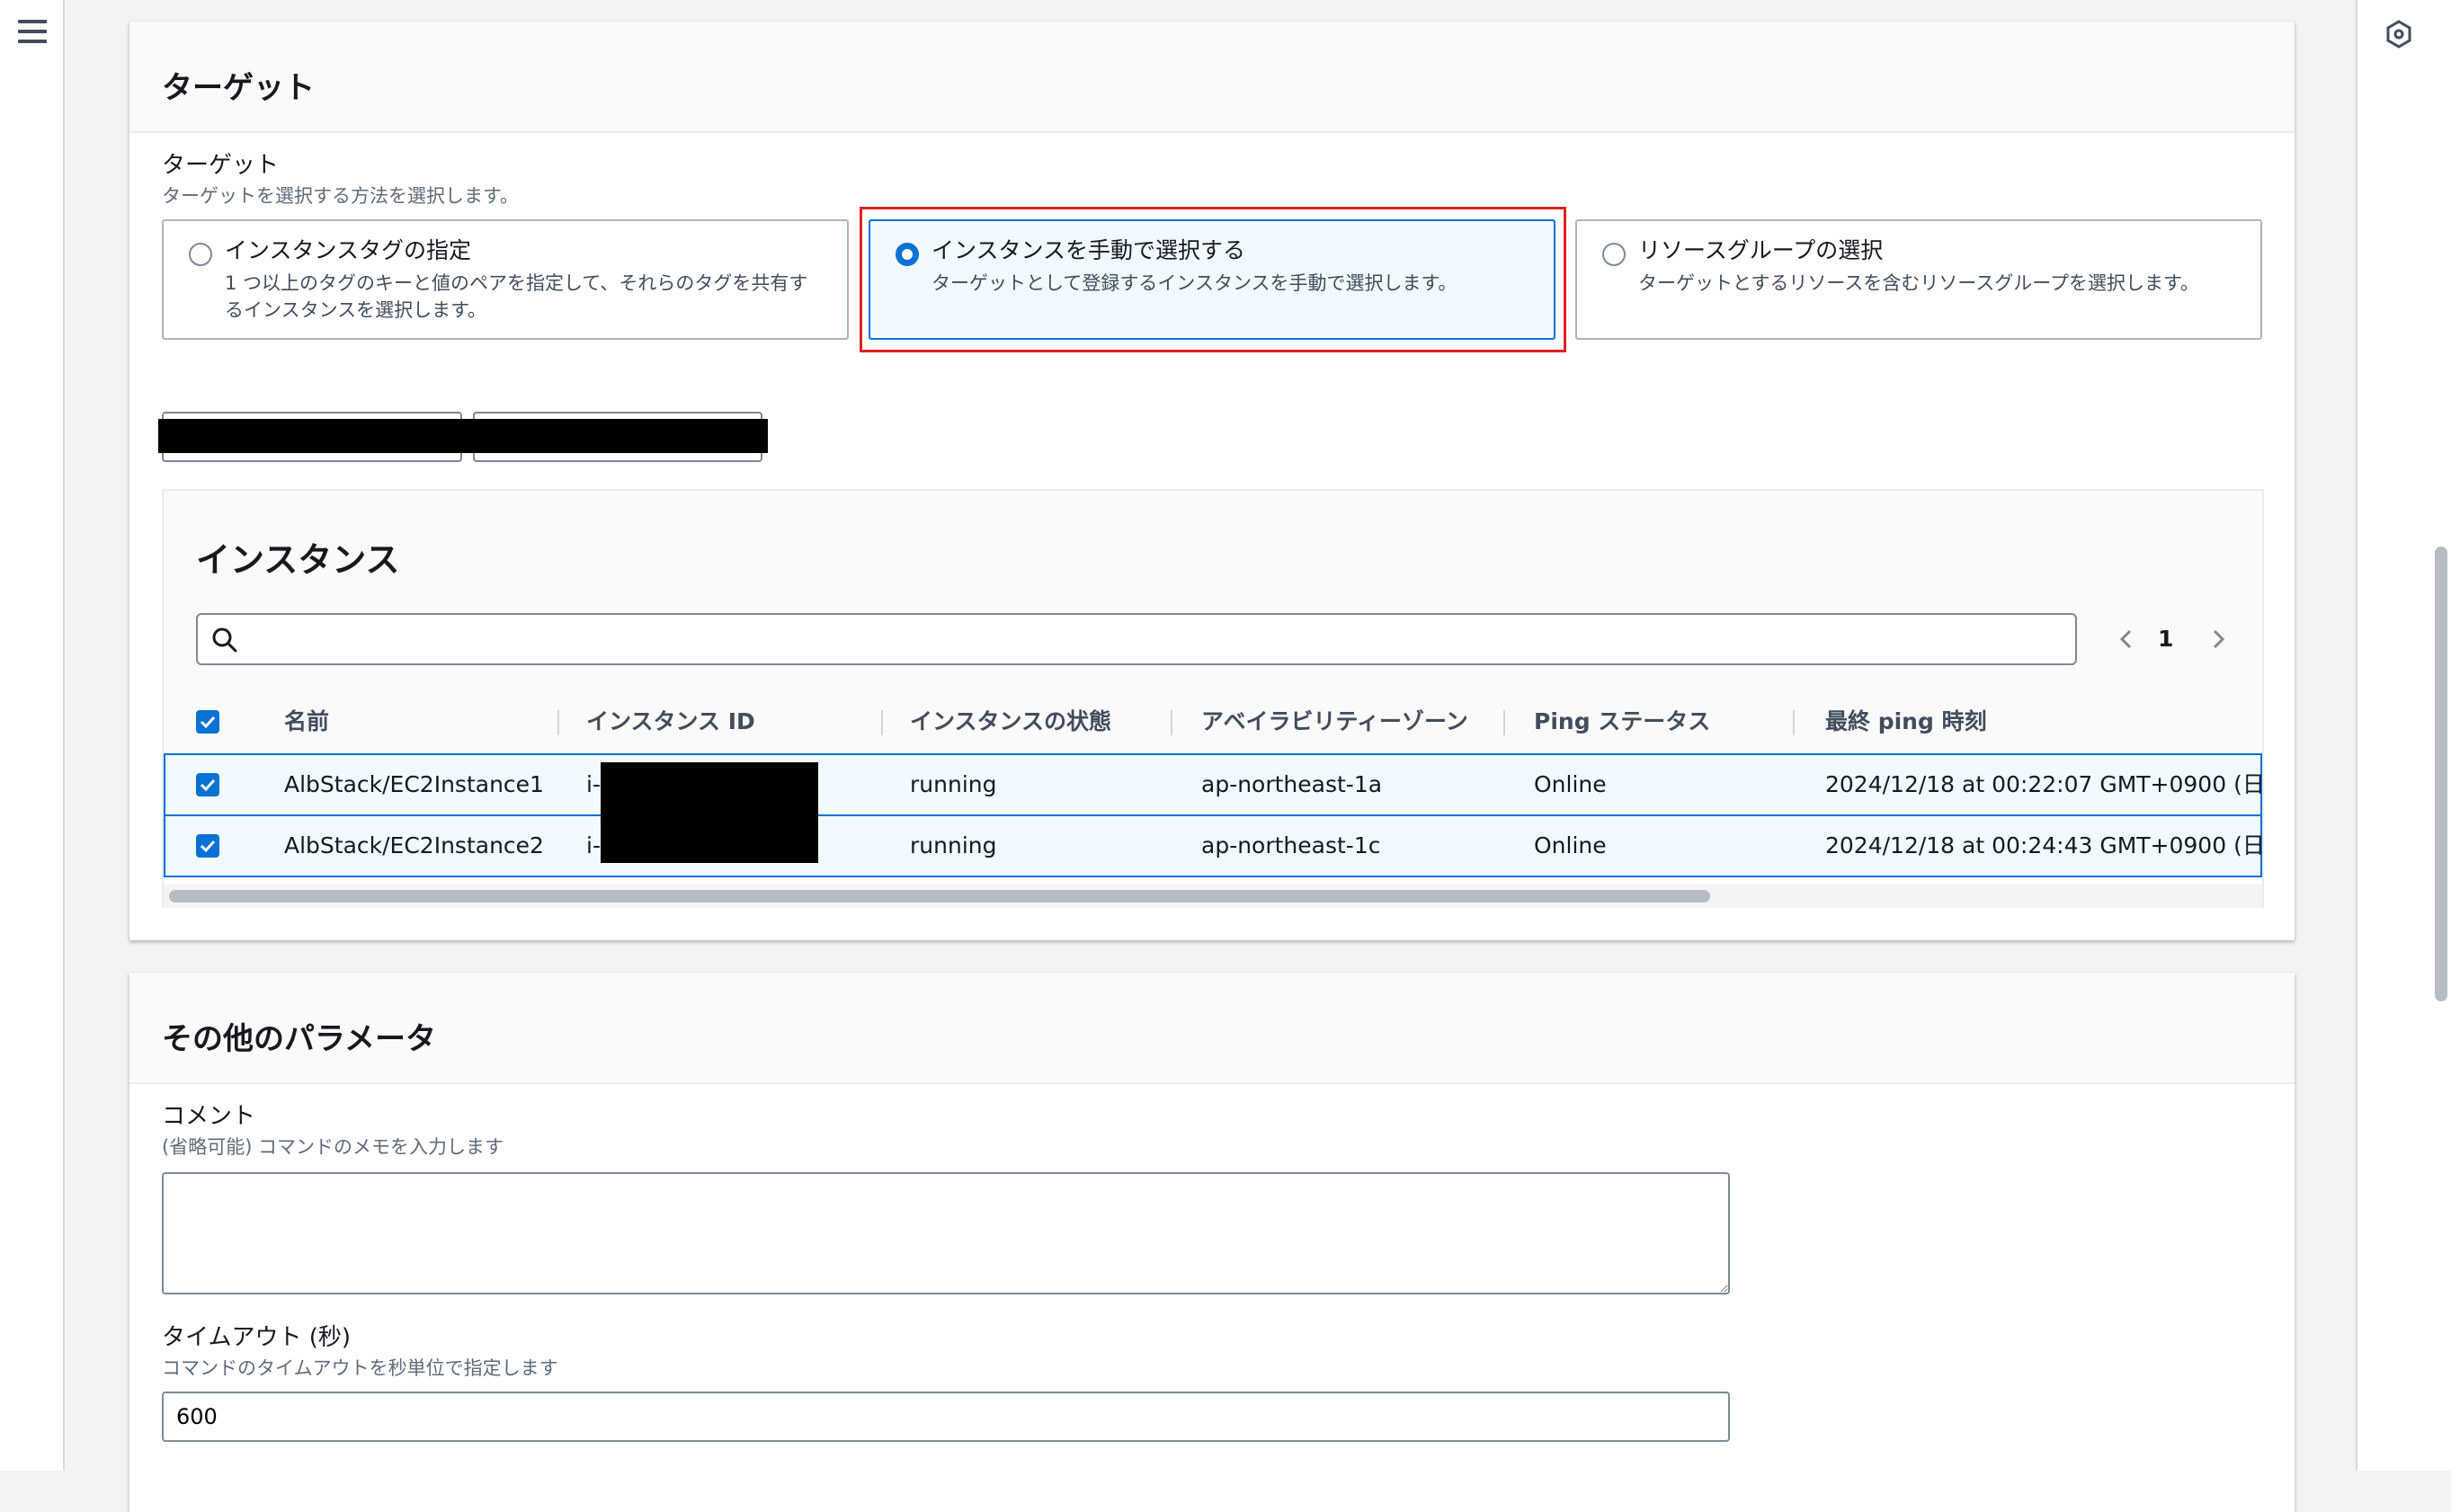 Image resolution: width=2451 pixels, height=1512 pixels. I want to click on instances-header: インスタンス 1, so click(1213, 590).